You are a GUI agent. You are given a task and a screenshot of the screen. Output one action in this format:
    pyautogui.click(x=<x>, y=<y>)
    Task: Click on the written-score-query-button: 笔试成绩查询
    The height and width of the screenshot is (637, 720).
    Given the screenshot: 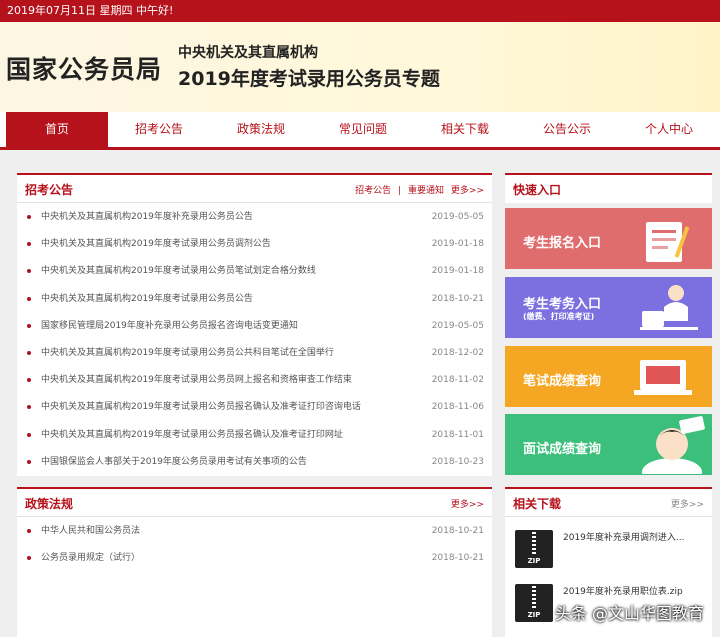 What is the action you would take?
    pyautogui.click(x=608, y=376)
    